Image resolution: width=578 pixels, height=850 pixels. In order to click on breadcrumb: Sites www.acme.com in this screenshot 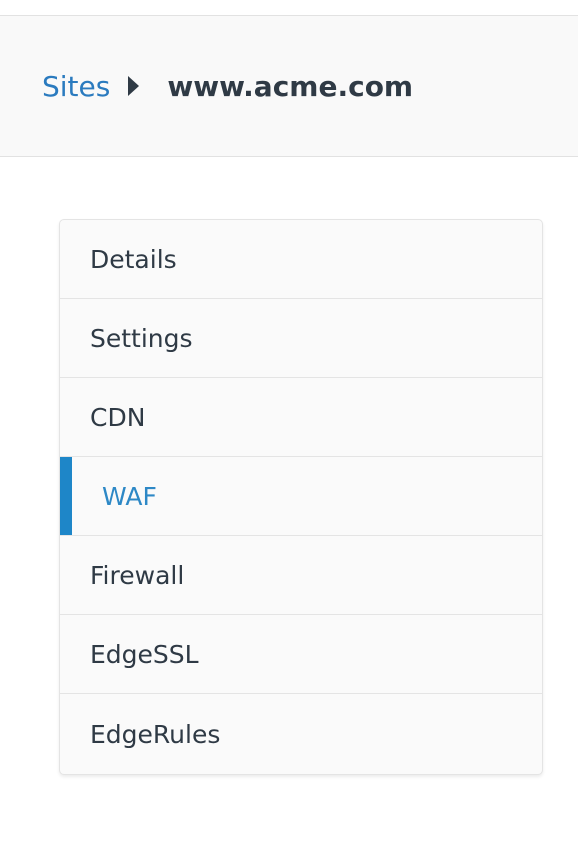, I will do `click(227, 86)`.